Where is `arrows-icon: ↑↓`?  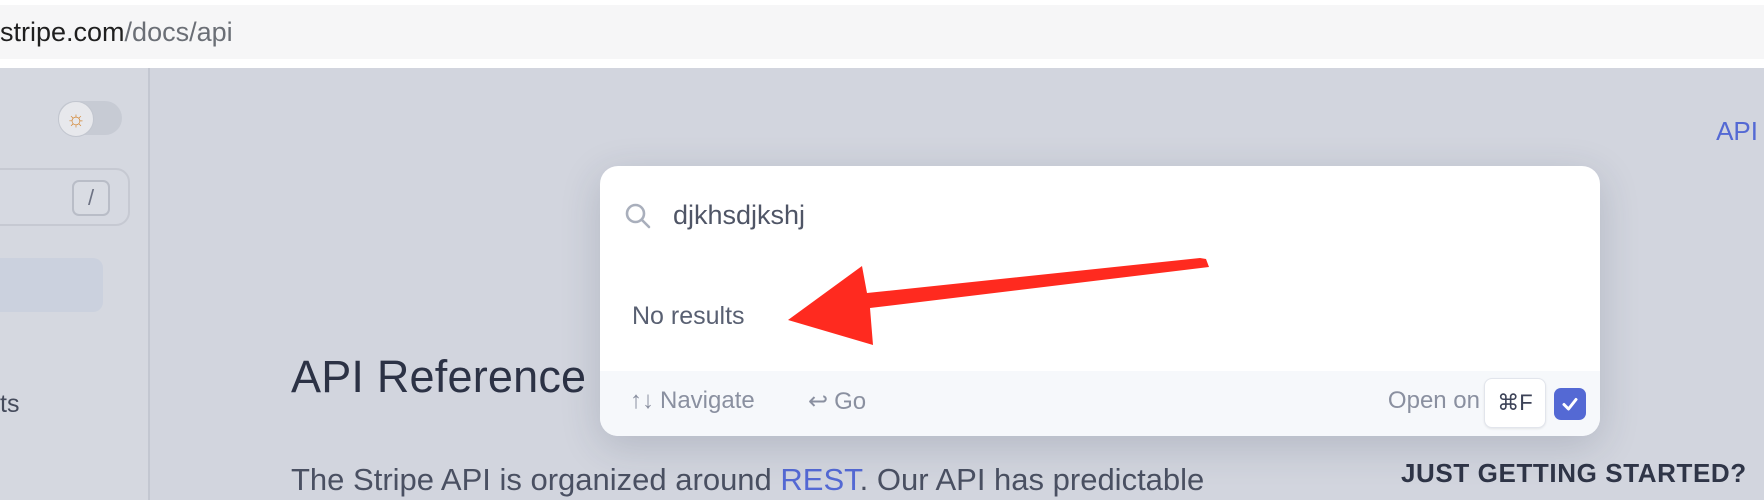 arrows-icon: ↑↓ is located at coordinates (642, 400).